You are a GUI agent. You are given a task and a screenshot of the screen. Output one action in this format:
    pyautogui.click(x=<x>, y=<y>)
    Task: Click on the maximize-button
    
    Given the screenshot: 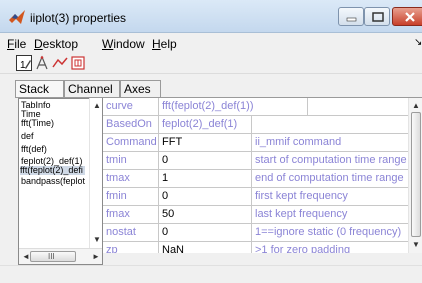 What is the action you would take?
    pyautogui.click(x=377, y=16)
    